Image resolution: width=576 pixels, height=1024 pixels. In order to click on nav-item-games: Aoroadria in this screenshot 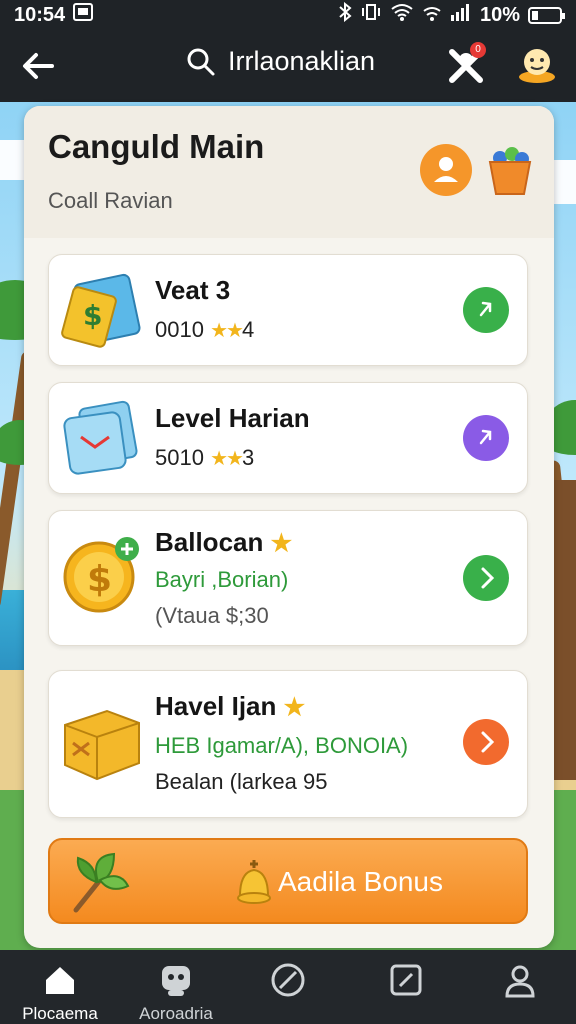, I will do `click(176, 993)`.